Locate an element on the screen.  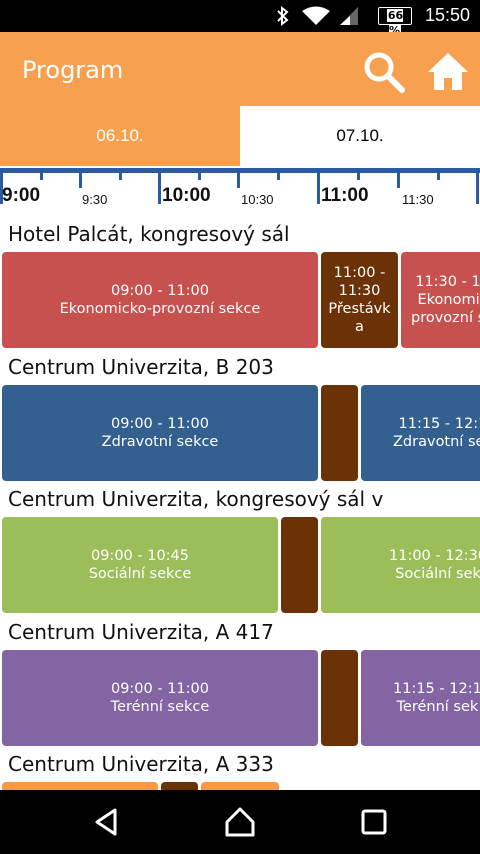
event-block: 11:15 - 12:1 Terénní sek is located at coordinates (420, 698).